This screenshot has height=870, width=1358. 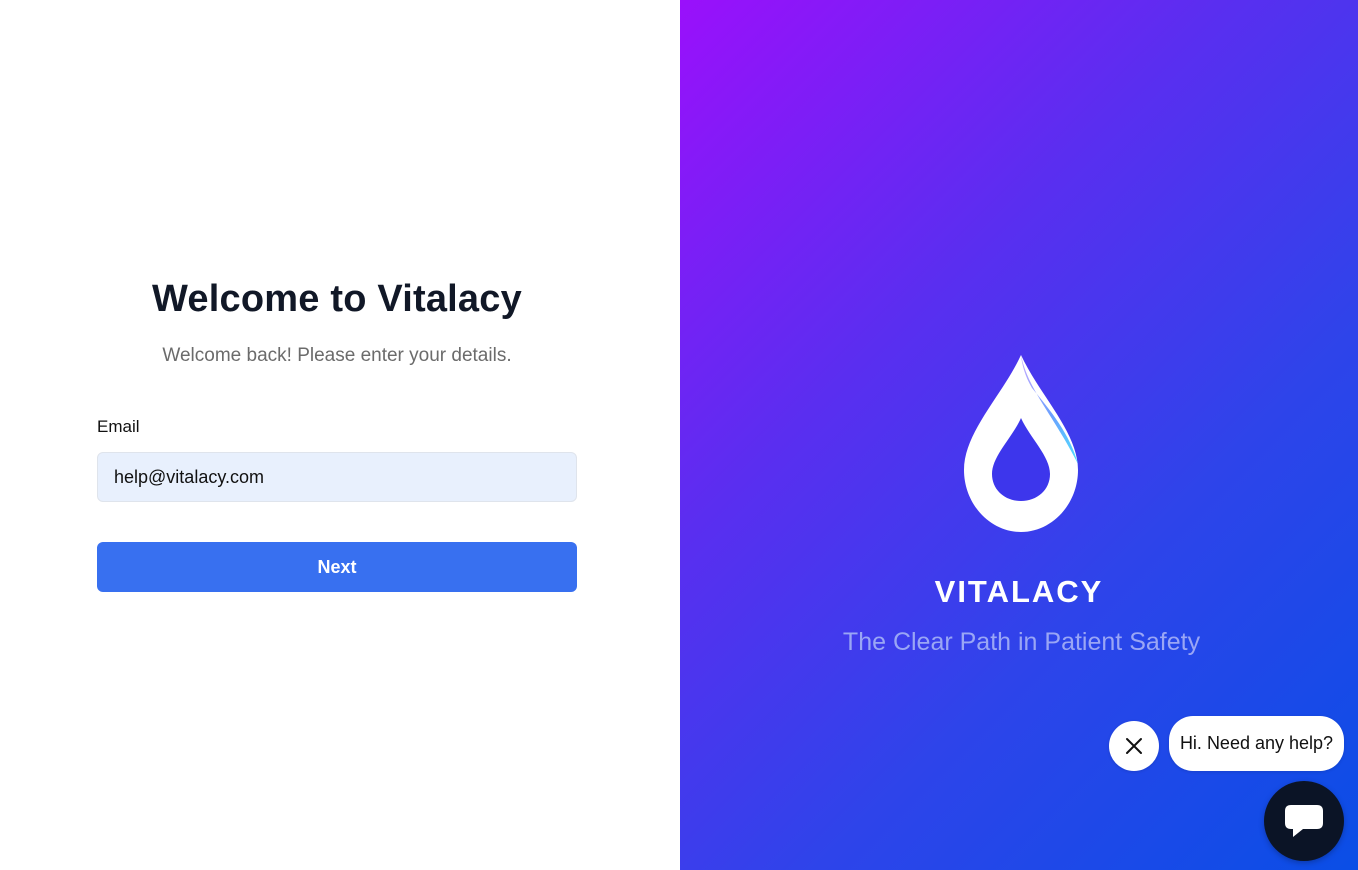 What do you see at coordinates (337, 477) in the screenshot?
I see `email-field` at bounding box center [337, 477].